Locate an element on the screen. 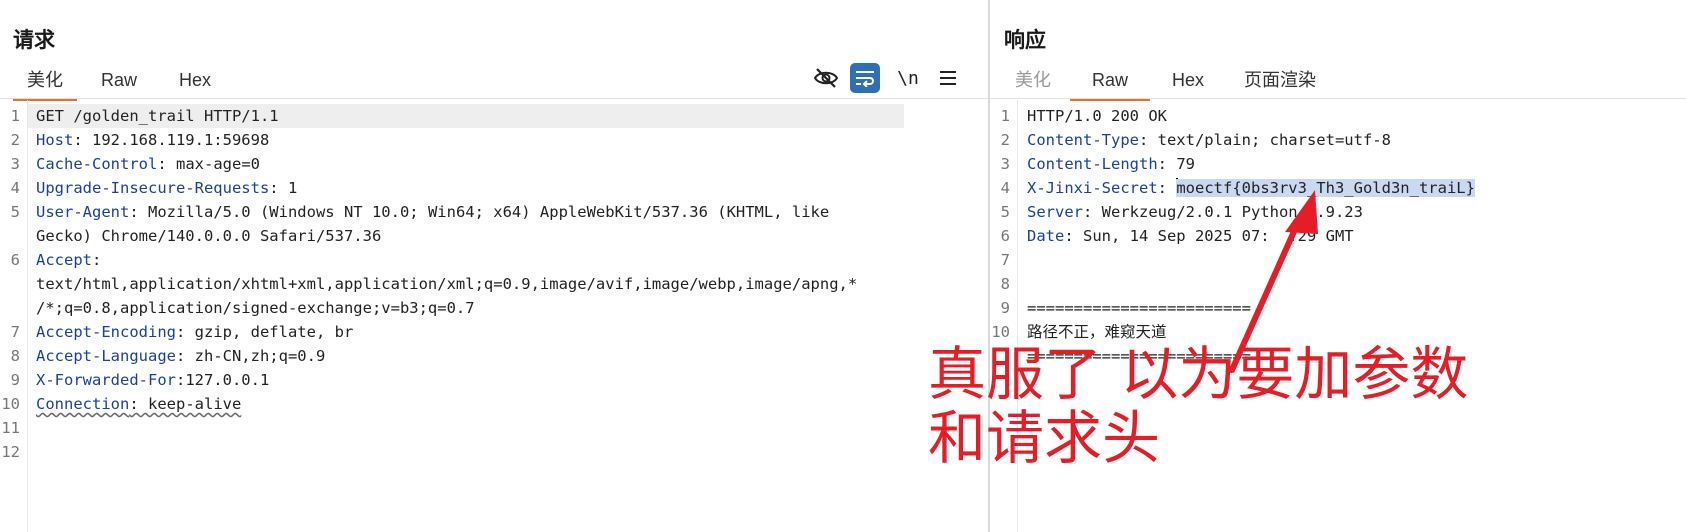 Image resolution: width=1686 pixels, height=532 pixels. request-line: 1 GET /golden_trail HTTP/1.1 is located at coordinates (144, 116).